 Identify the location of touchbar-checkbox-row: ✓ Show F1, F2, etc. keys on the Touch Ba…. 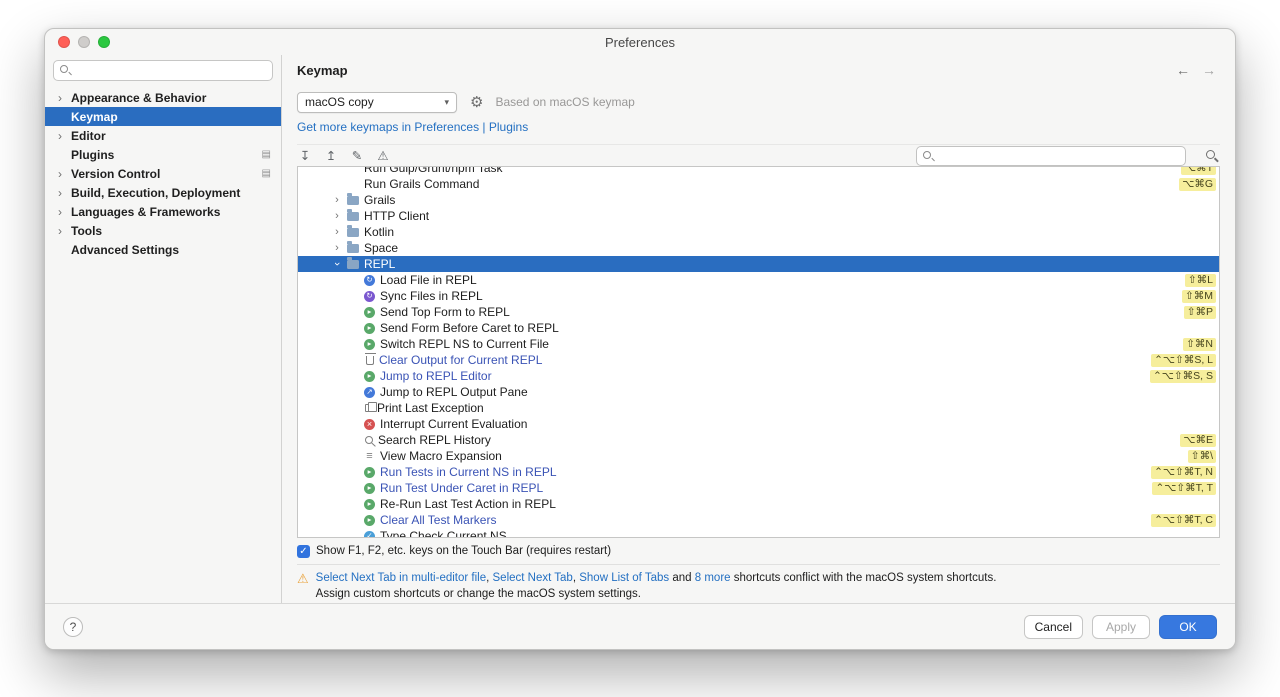
(758, 551).